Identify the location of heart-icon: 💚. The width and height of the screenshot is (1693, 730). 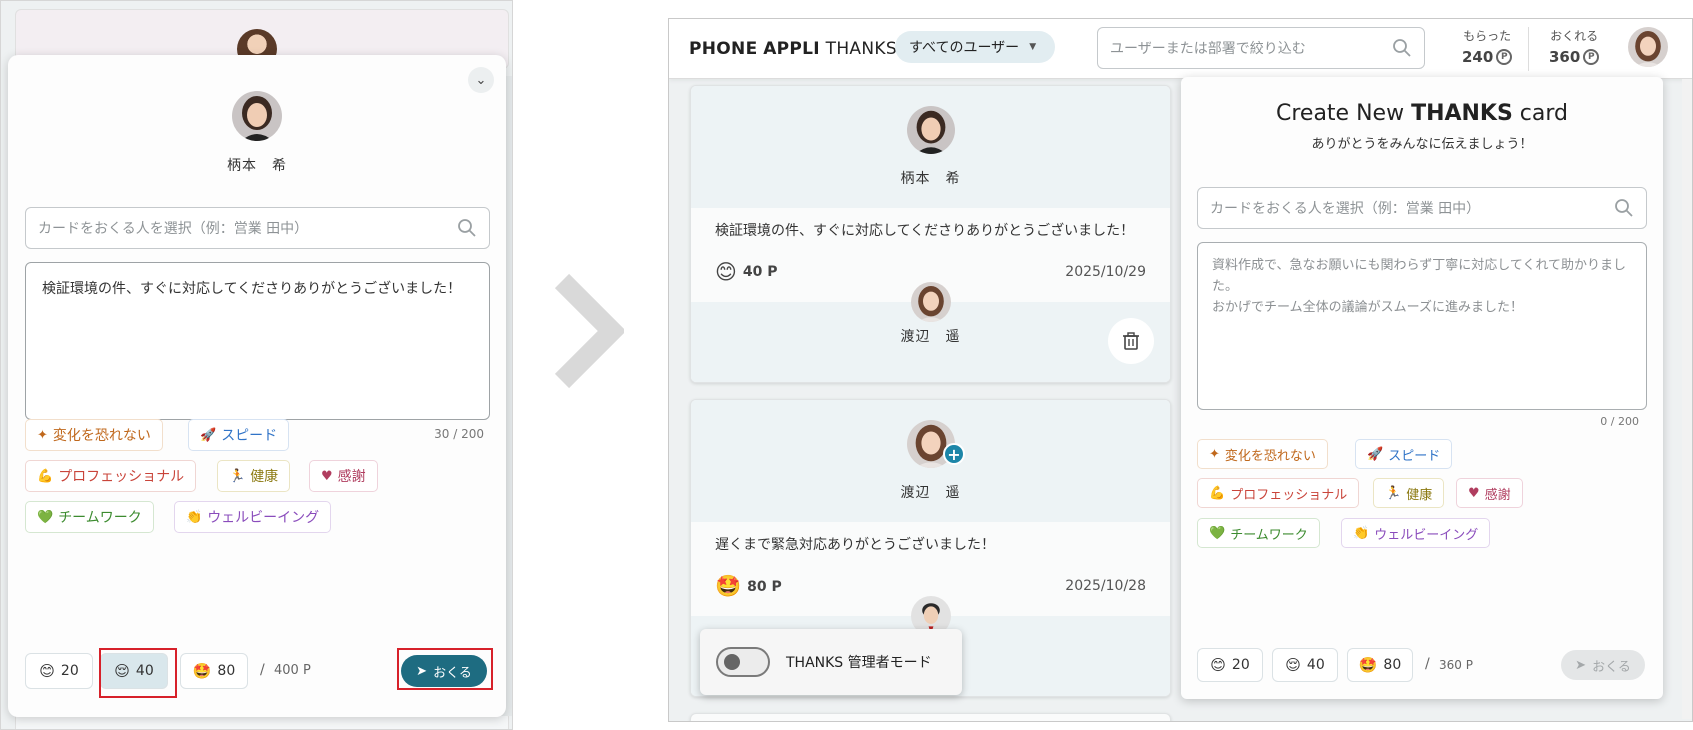
(45, 517).